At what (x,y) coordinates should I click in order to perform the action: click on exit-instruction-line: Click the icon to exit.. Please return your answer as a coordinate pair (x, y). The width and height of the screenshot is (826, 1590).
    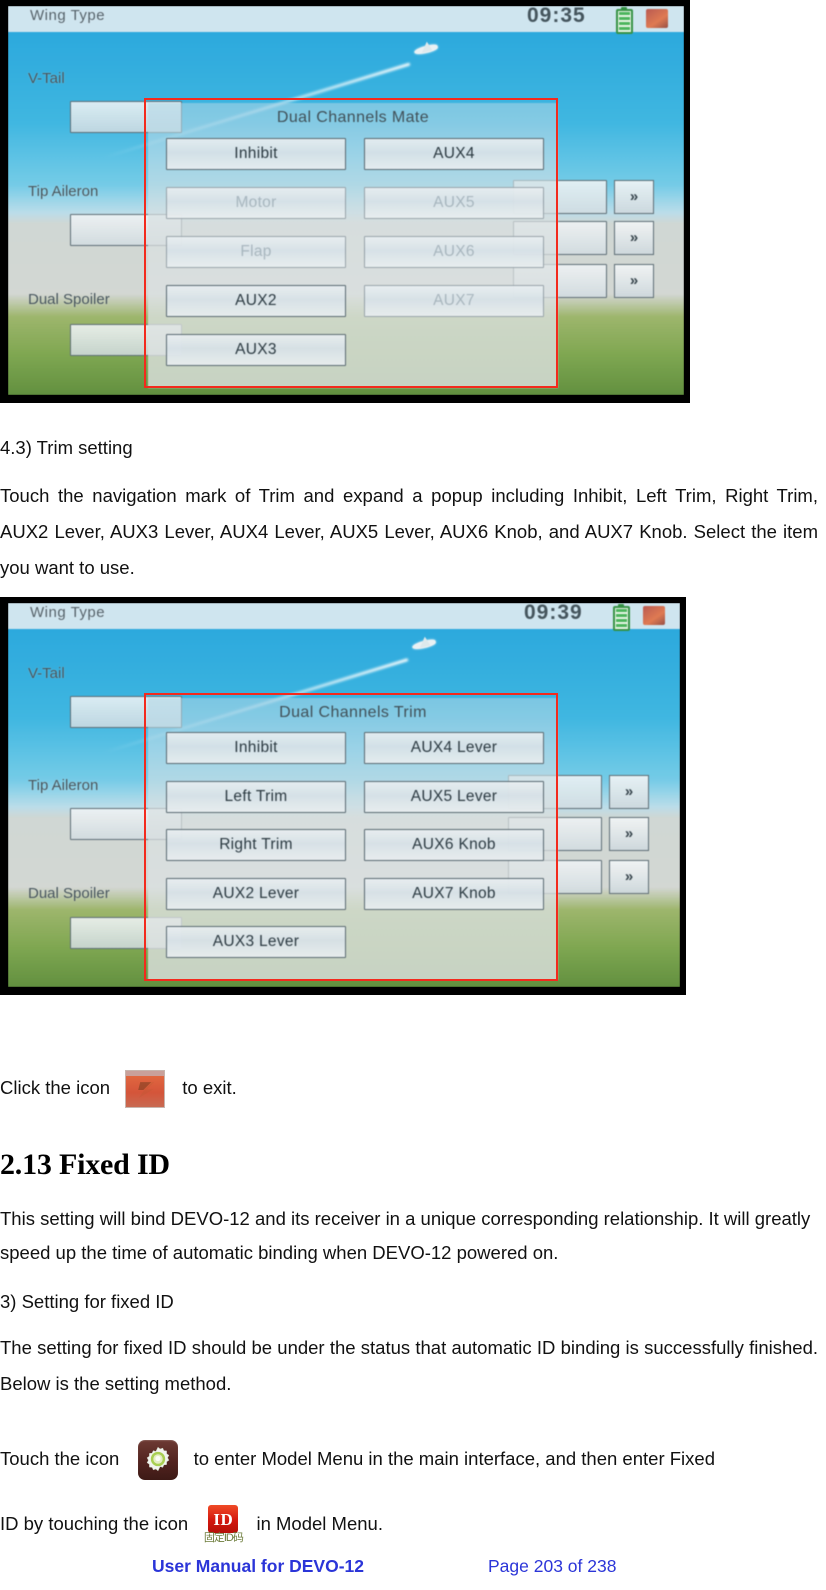
    Looking at the image, I should click on (250, 1089).